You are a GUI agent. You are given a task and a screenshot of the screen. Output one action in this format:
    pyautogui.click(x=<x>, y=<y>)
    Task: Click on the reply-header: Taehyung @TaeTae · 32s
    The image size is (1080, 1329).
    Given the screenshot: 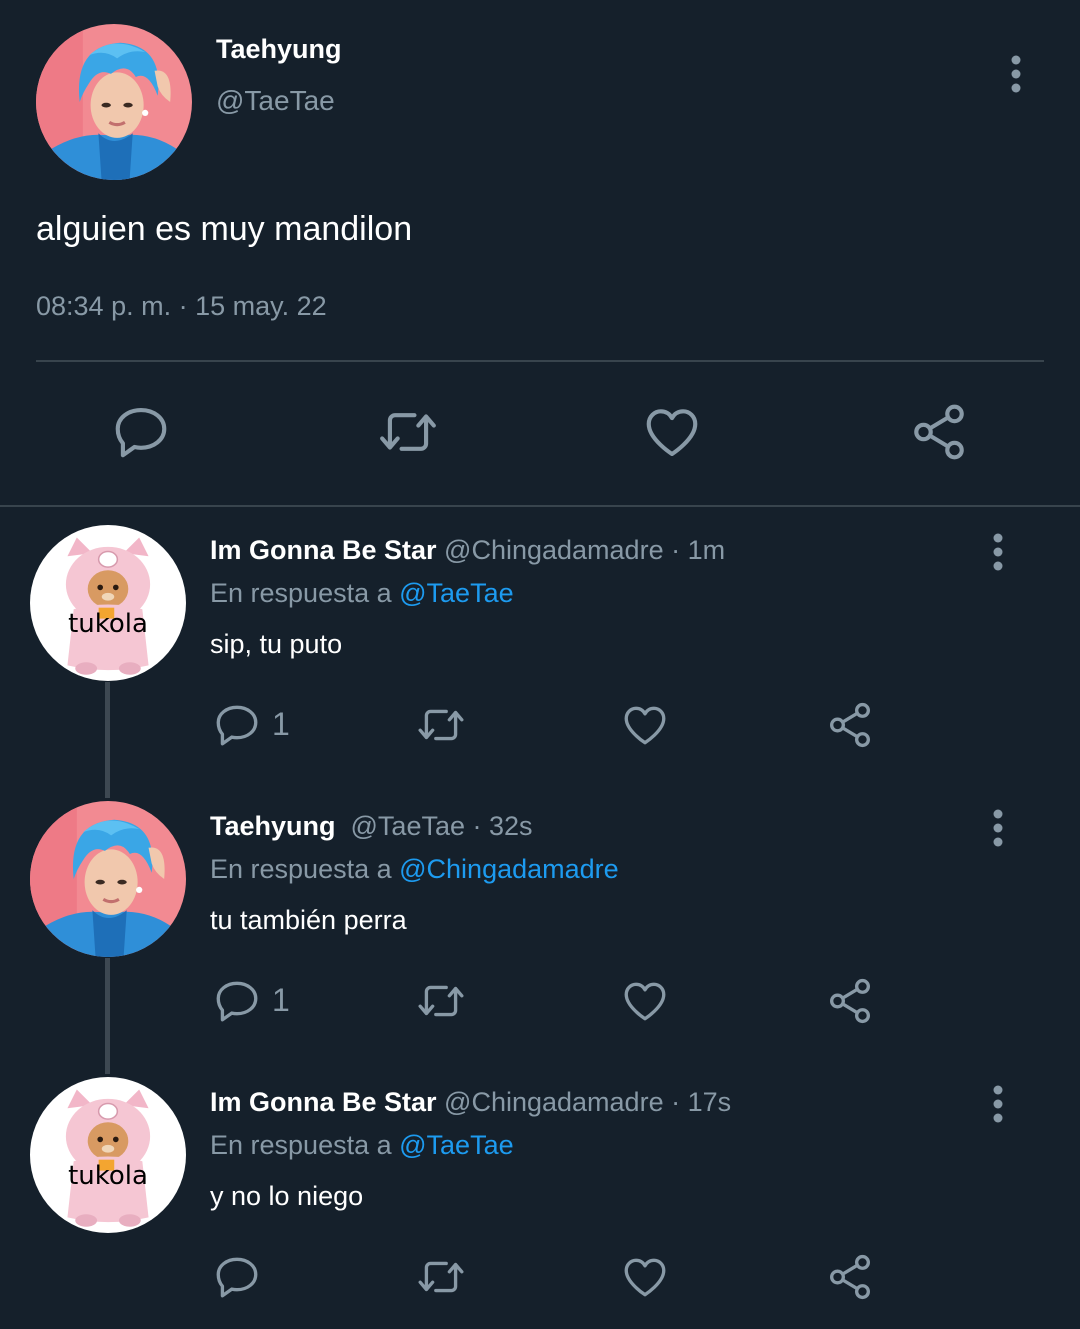 What is the action you would take?
    pyautogui.click(x=371, y=826)
    